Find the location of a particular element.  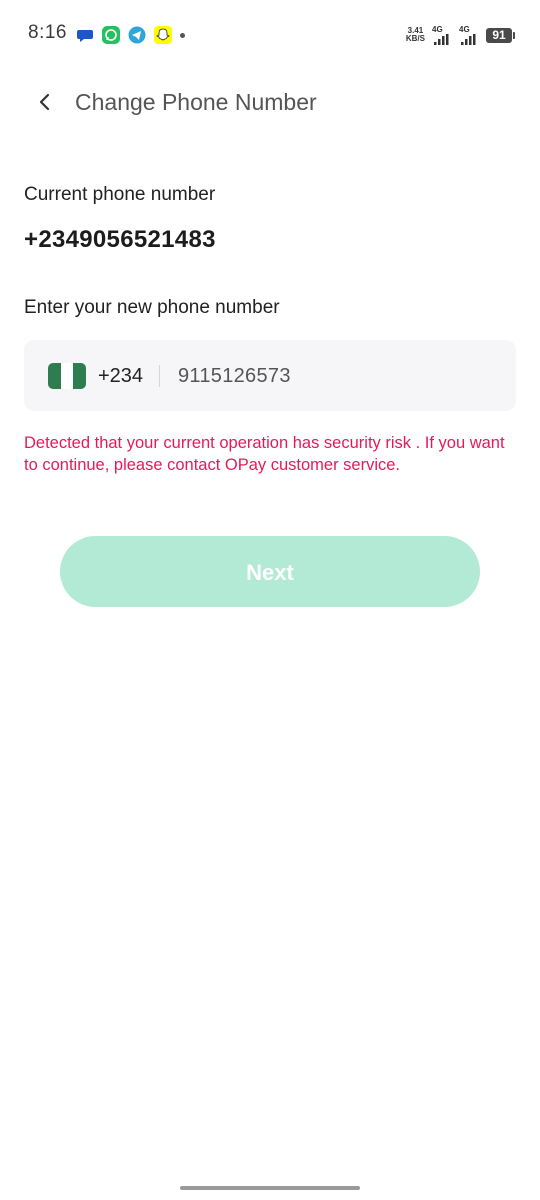

signal-1-label: 4G is located at coordinates (437, 29).